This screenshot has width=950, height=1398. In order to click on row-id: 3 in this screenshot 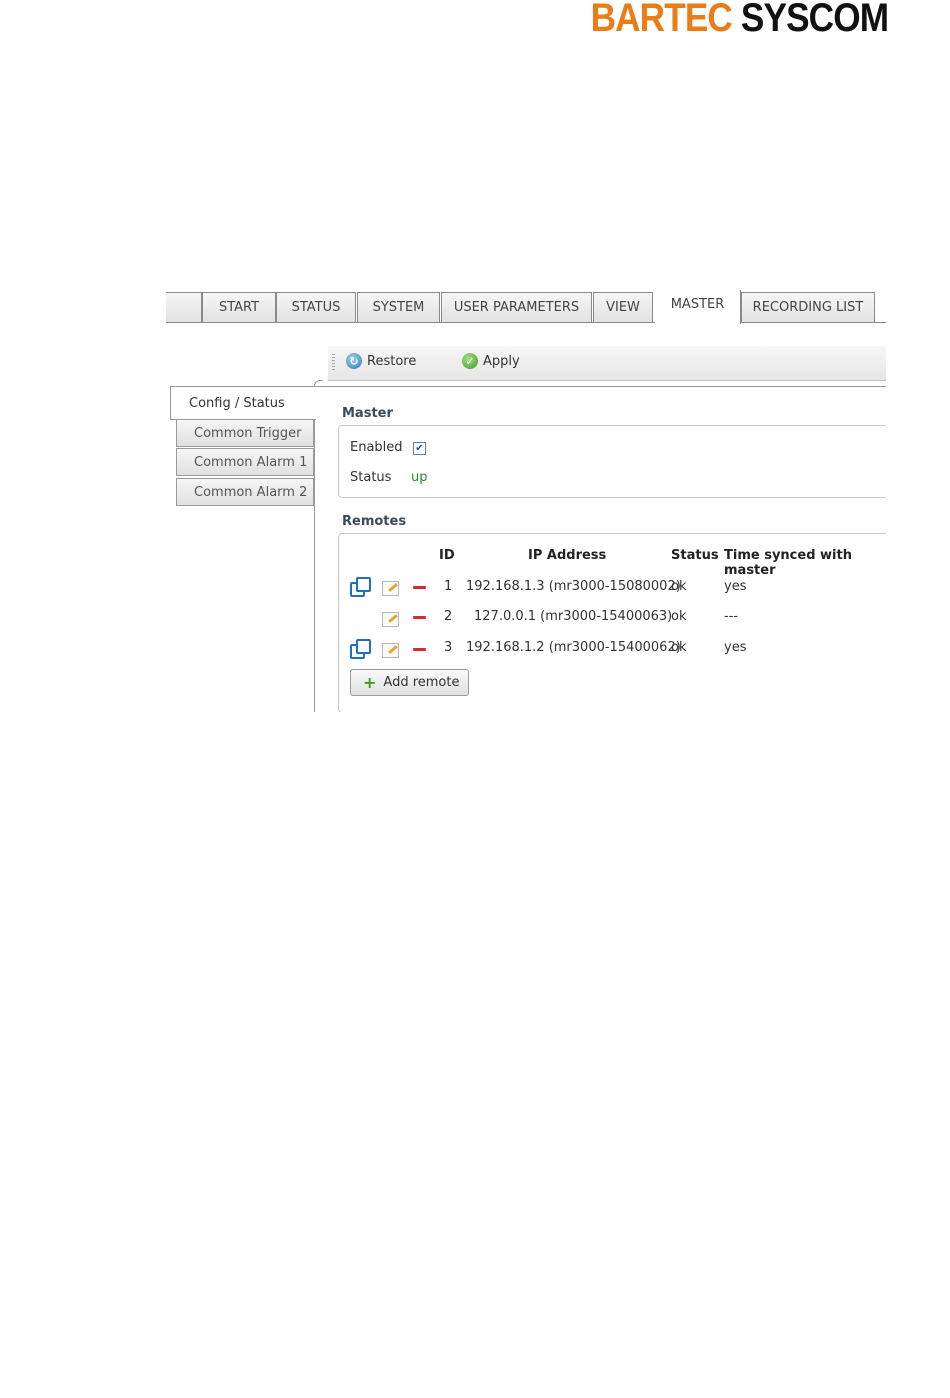, I will do `click(448, 647)`.